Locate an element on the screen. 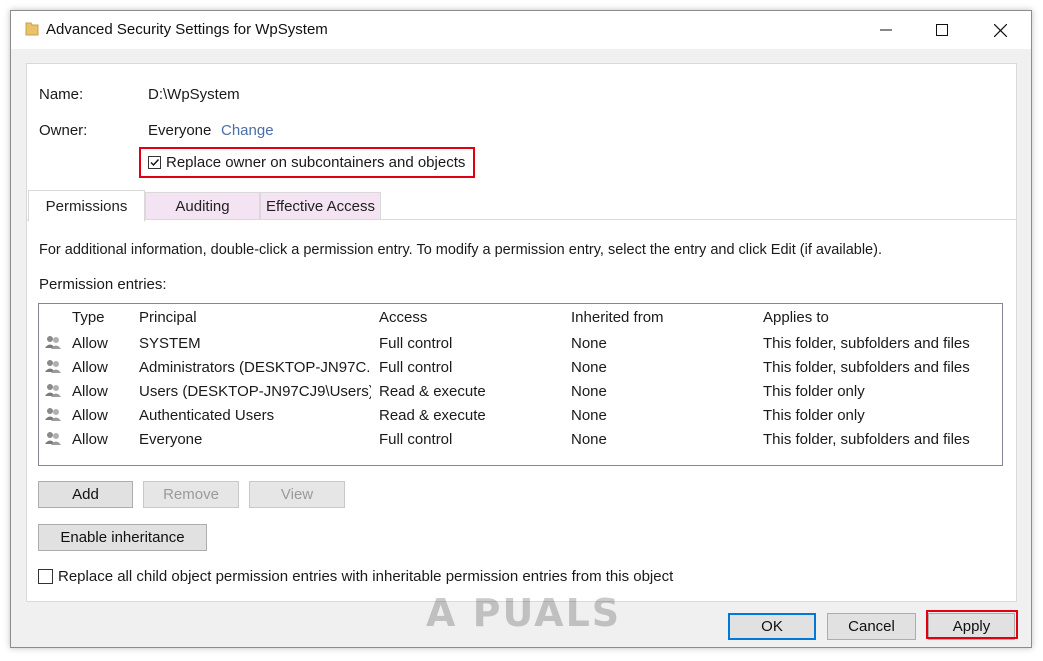 The width and height of the screenshot is (1043, 661). add-button: Add is located at coordinates (85, 494).